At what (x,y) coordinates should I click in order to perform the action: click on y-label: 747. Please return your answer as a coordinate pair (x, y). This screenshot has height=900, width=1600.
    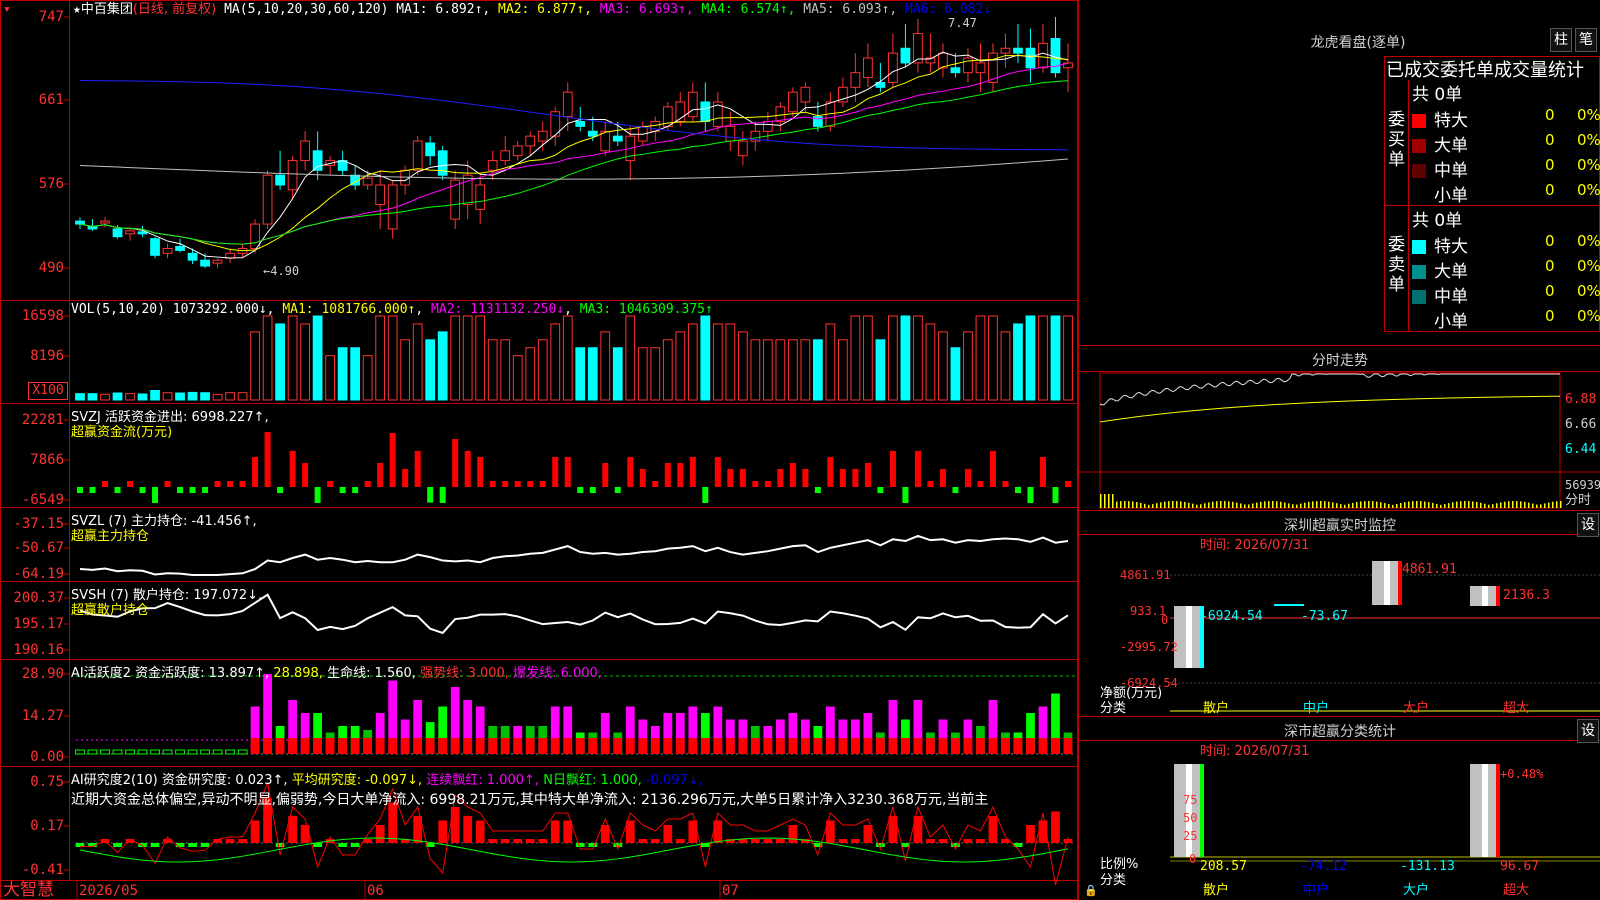
    Looking at the image, I should click on (51, 17).